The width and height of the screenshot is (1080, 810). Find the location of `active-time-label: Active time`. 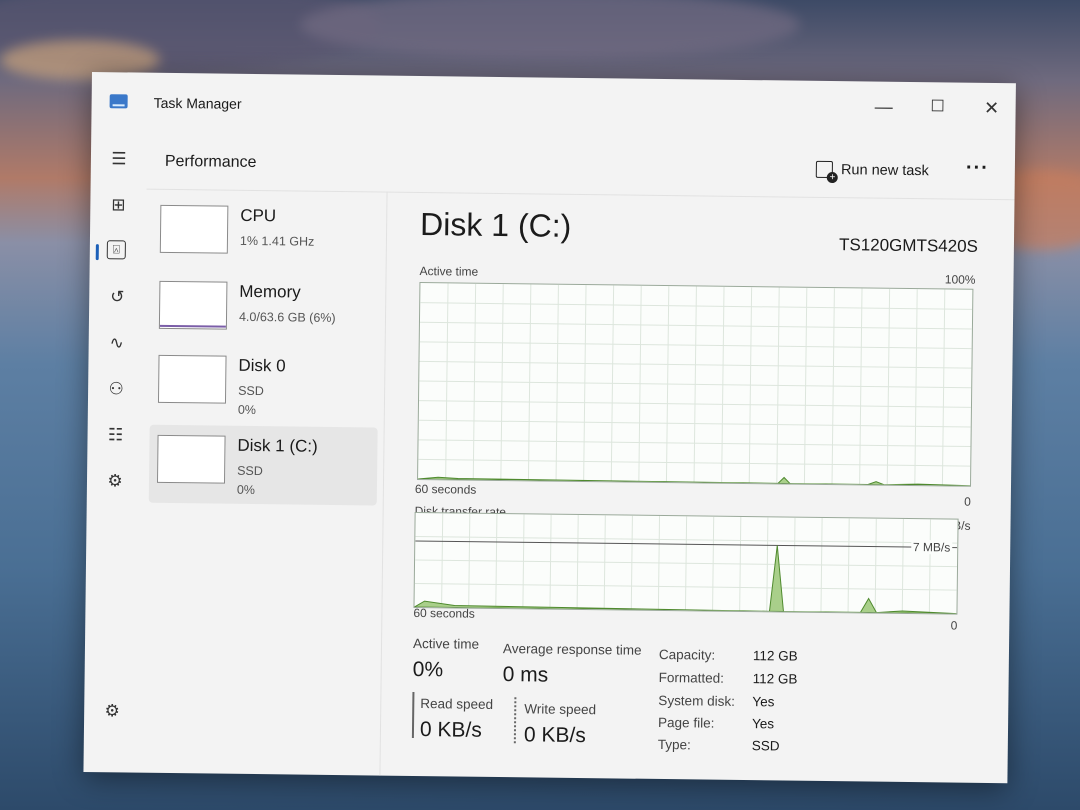

active-time-label: Active time is located at coordinates (446, 643).